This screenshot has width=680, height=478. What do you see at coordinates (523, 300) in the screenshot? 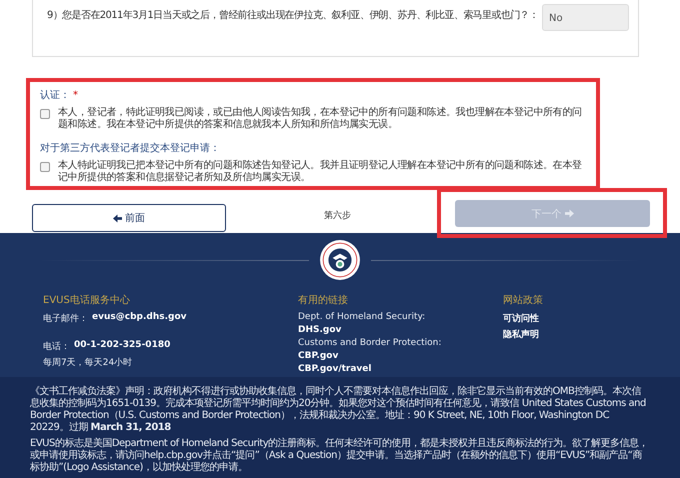
I see `footer-heading: 网站政策` at bounding box center [523, 300].